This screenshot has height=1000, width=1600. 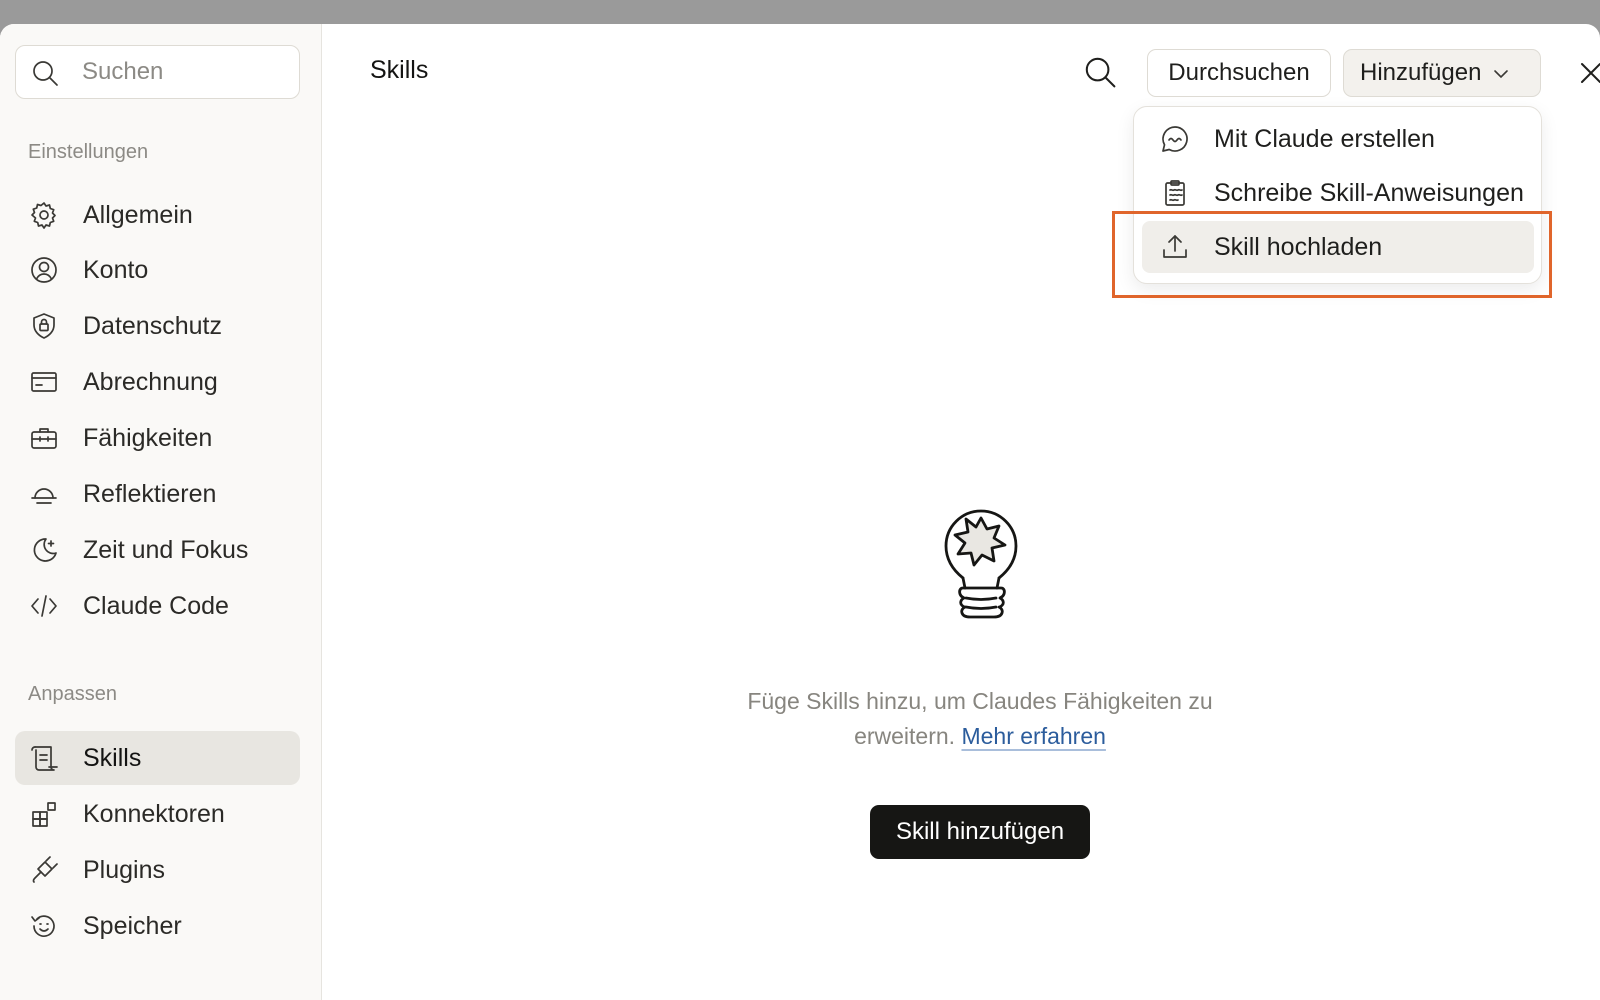 What do you see at coordinates (112, 758) in the screenshot?
I see `sidebar-item-label: Skills` at bounding box center [112, 758].